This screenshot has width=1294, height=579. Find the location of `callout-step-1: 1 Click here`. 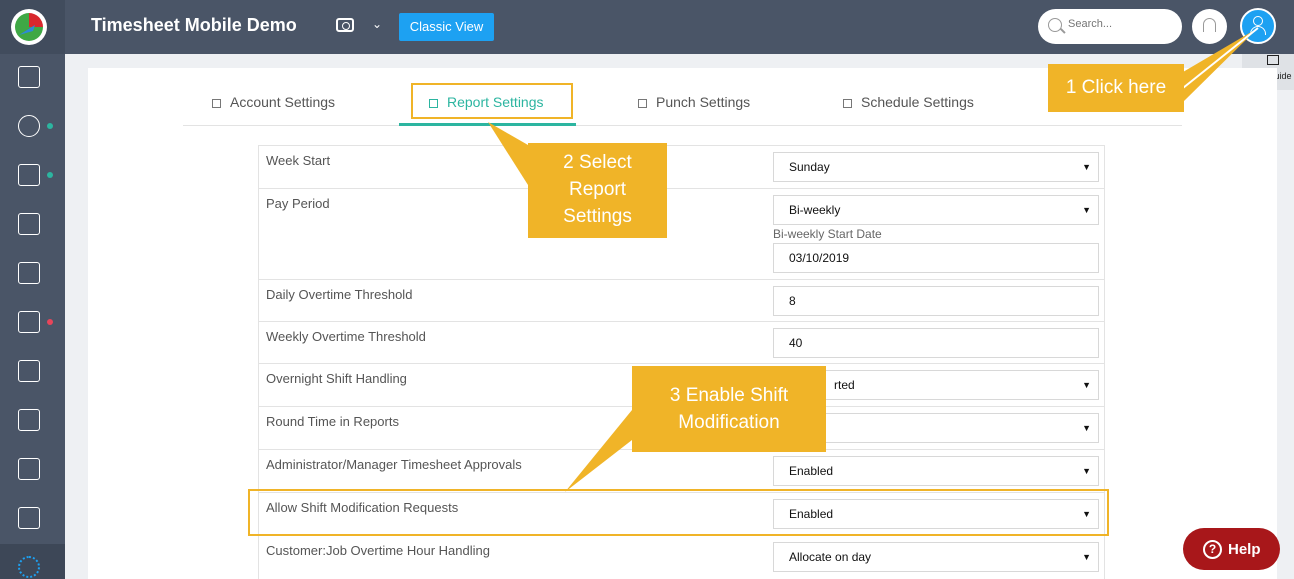

callout-step-1: 1 Click here is located at coordinates (1116, 88).